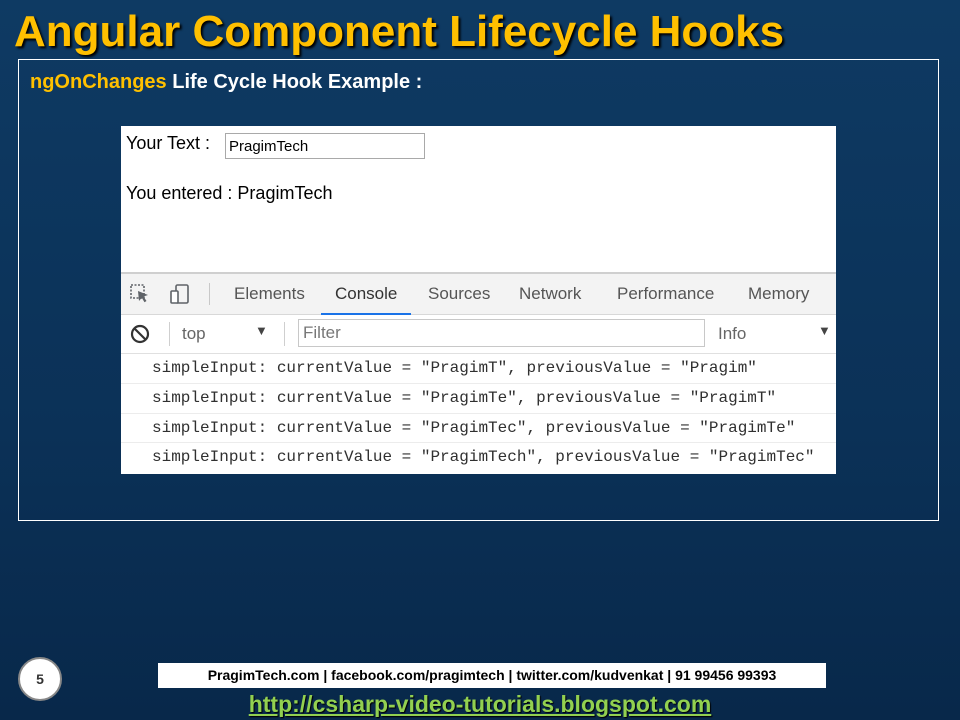 The height and width of the screenshot is (720, 960). What do you see at coordinates (140, 294) in the screenshot?
I see `inspect-element-icon` at bounding box center [140, 294].